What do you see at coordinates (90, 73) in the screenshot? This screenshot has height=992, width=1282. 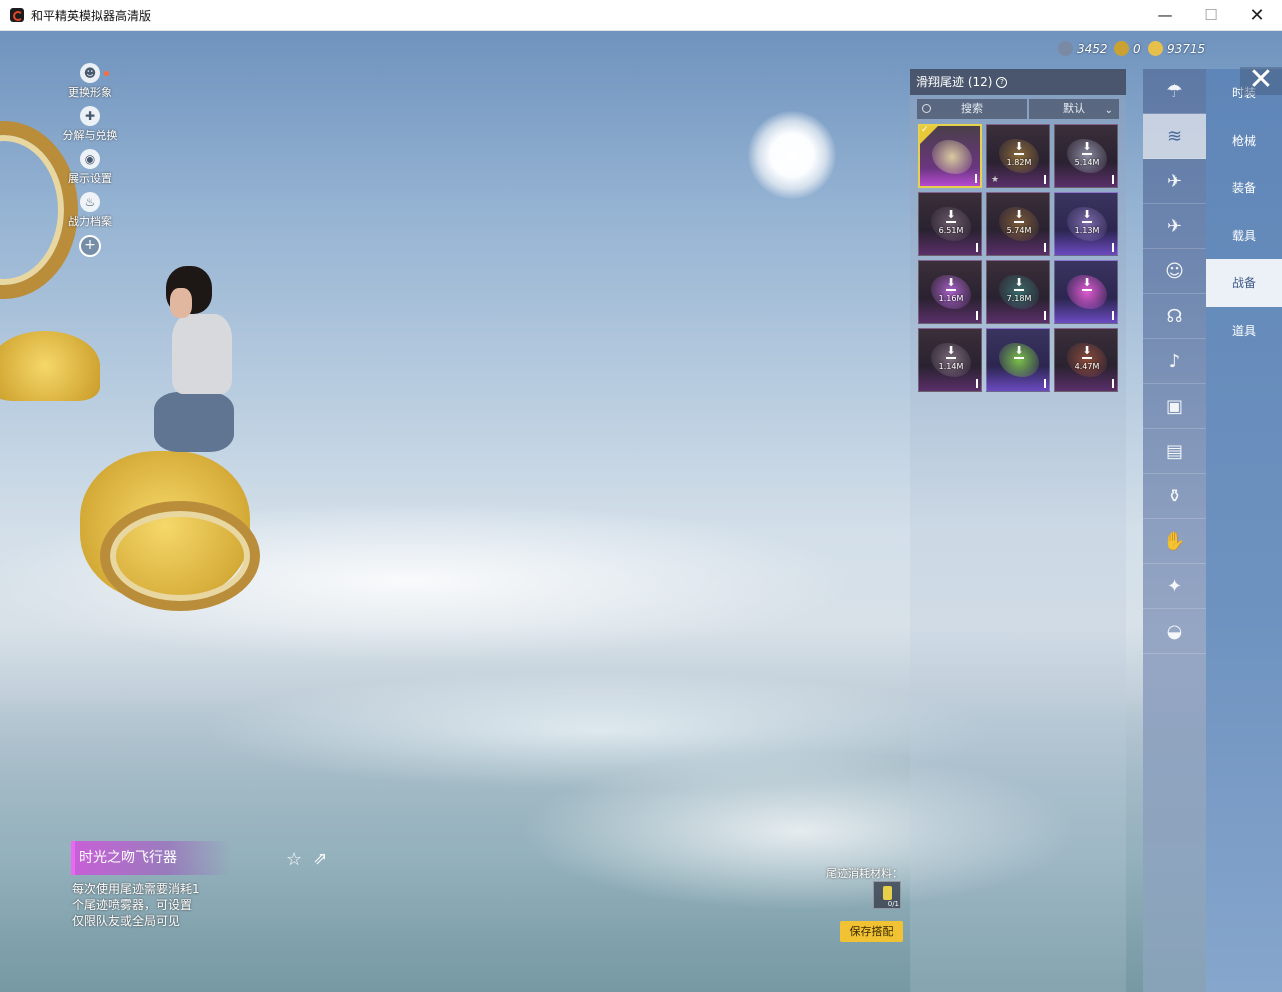 I see `avatar-icon: ☻` at bounding box center [90, 73].